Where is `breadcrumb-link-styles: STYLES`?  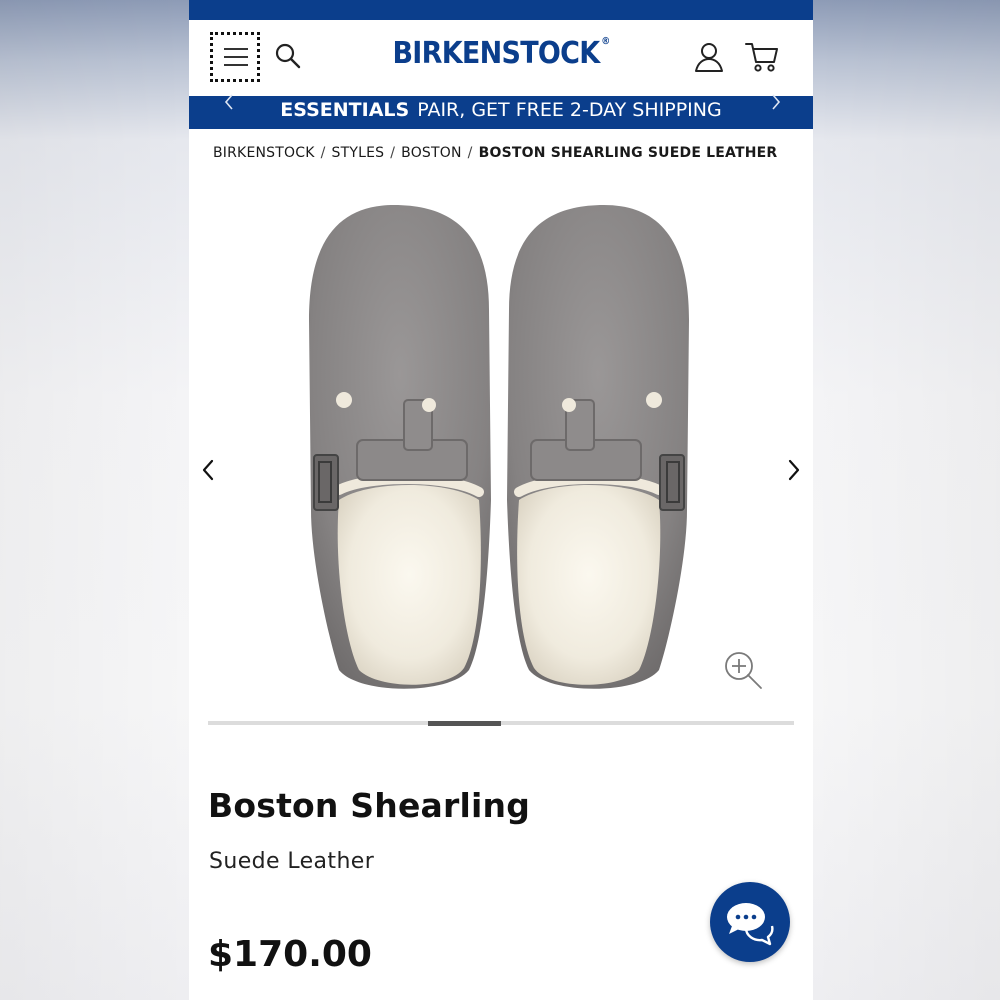
breadcrumb-link-styles: STYLES is located at coordinates (358, 153).